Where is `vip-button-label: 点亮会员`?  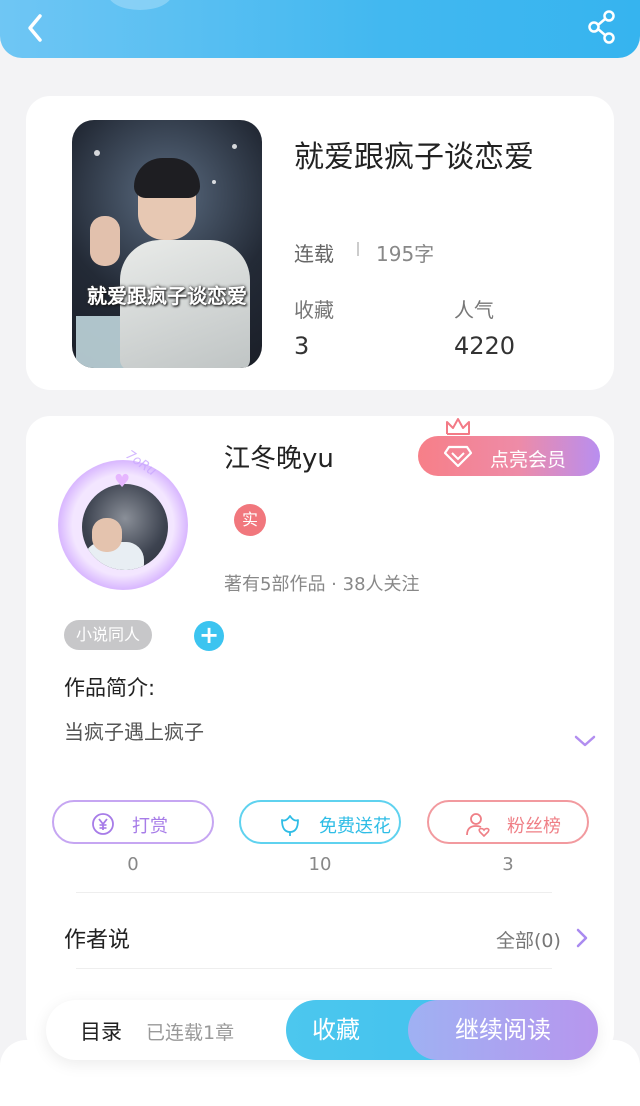 vip-button-label: 点亮会员 is located at coordinates (528, 460).